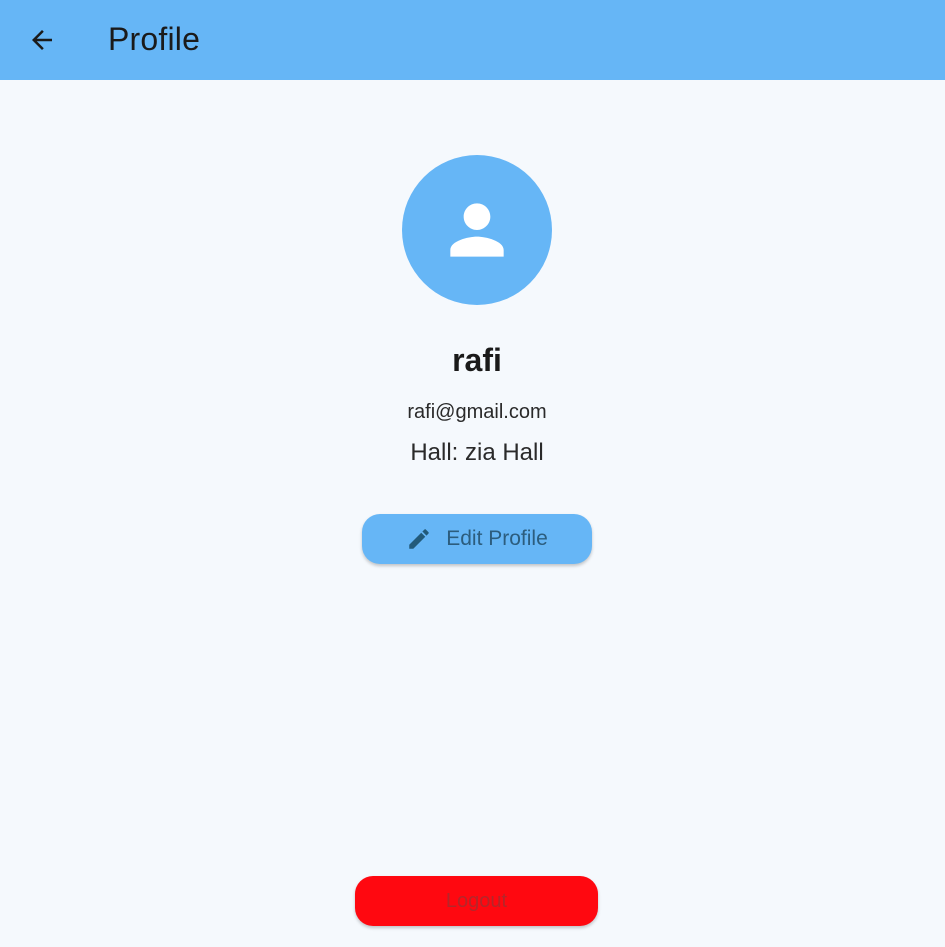 The width and height of the screenshot is (945, 947). Describe the element at coordinates (477, 452) in the screenshot. I see `user-hall: Hall: zia Hall` at that location.